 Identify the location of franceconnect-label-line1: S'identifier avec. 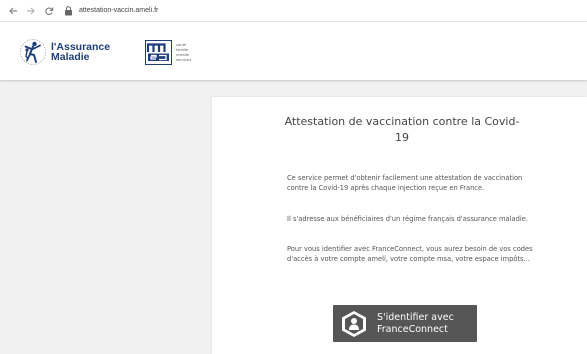
(415, 317).